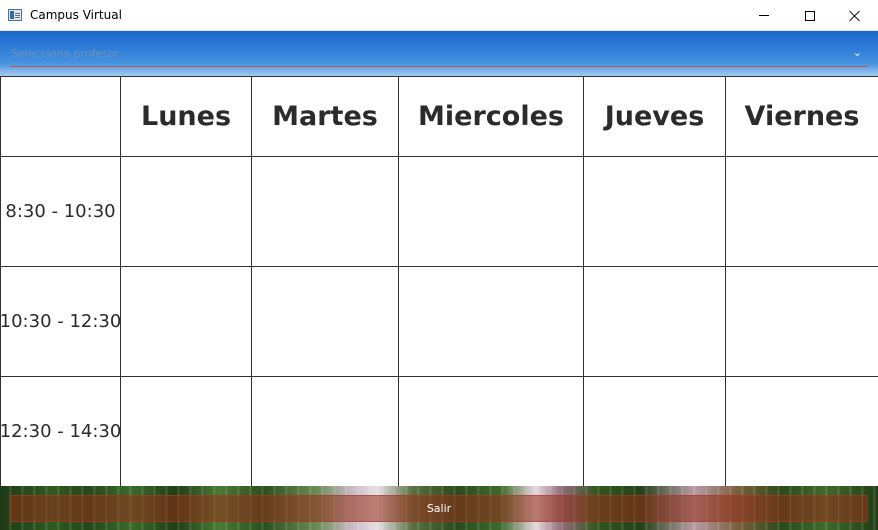 The height and width of the screenshot is (530, 878). I want to click on time-slot-label: 8:30 - 10:30, so click(61, 212).